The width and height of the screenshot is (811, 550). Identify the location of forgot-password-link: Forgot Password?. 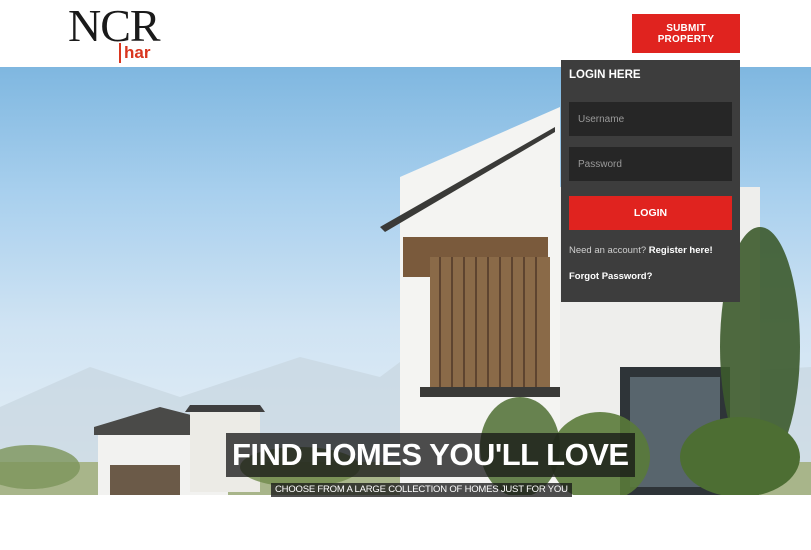
(610, 276).